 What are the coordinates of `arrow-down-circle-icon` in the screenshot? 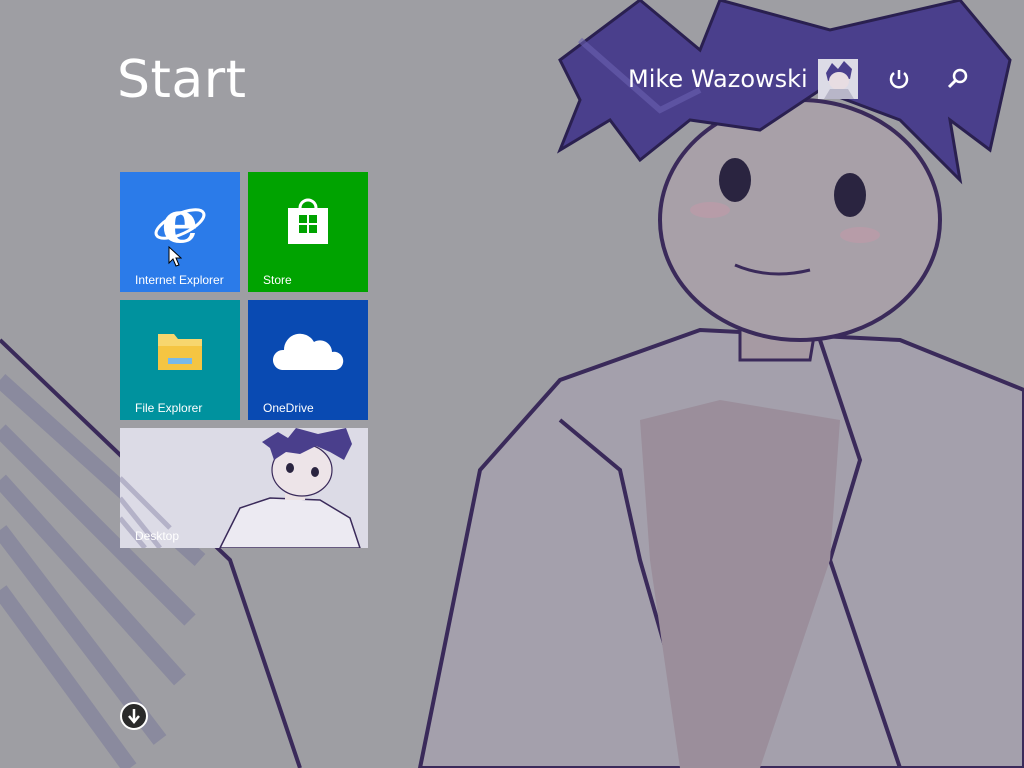 It's located at (134, 716).